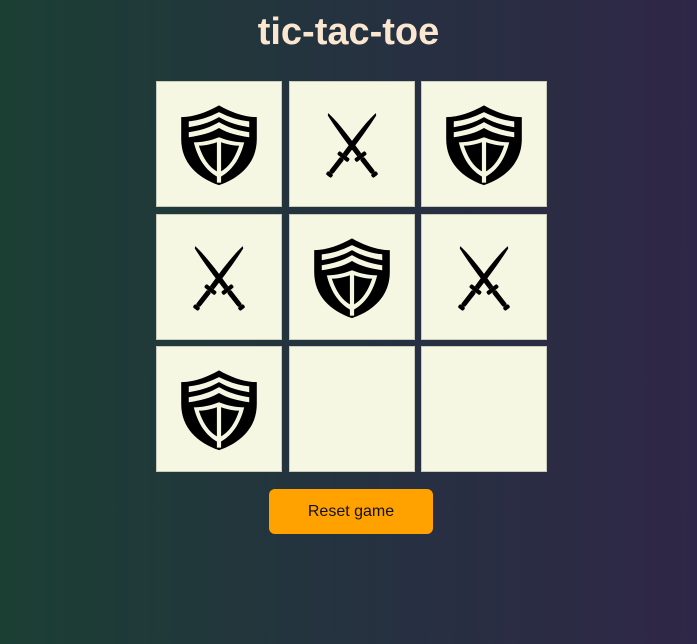 This screenshot has height=644, width=697. Describe the element at coordinates (351, 511) in the screenshot. I see `reset-game-button: Reset game` at that location.